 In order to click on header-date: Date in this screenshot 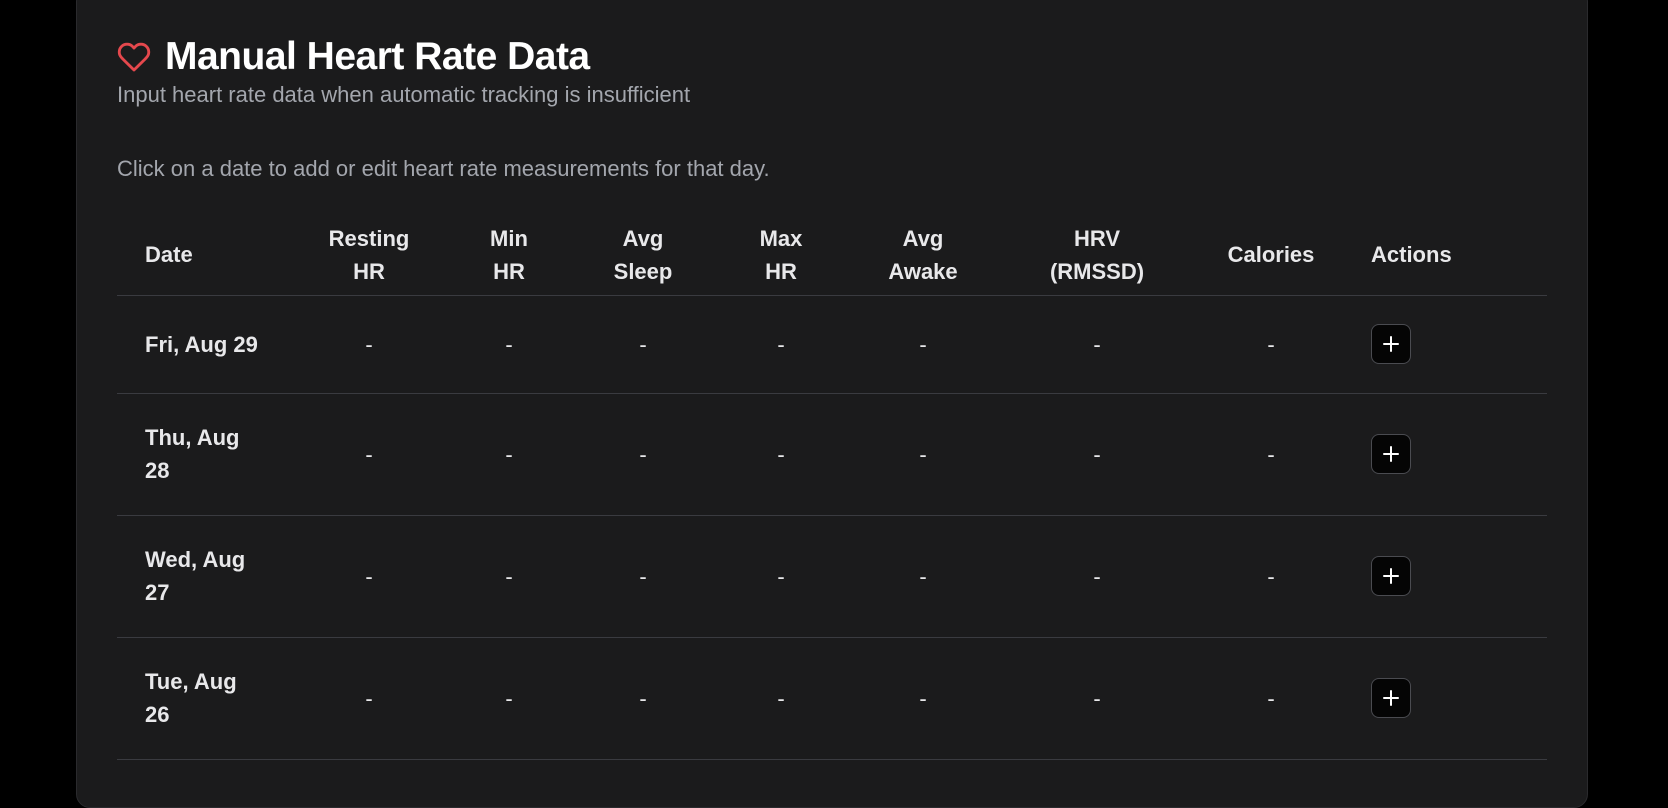, I will do `click(206, 255)`.